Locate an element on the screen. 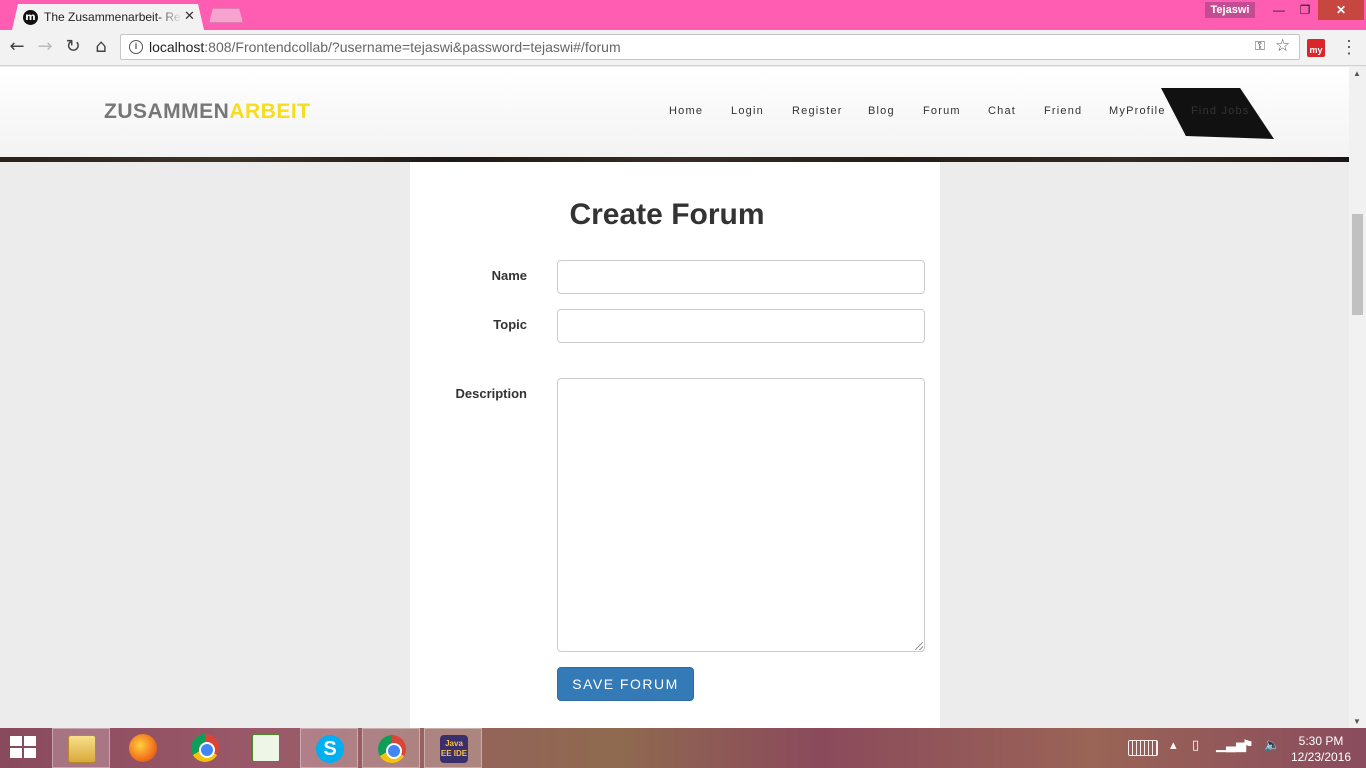  touch-keyboard-icon is located at coordinates (1143, 748).